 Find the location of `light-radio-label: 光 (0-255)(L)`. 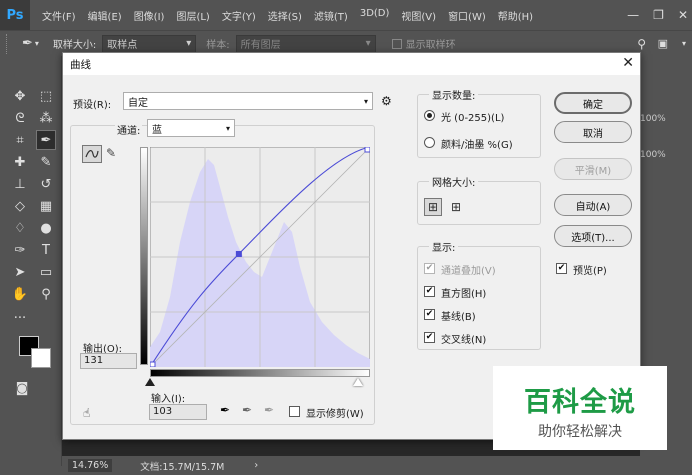

light-radio-label: 光 (0-255)(L) is located at coordinates (473, 118).